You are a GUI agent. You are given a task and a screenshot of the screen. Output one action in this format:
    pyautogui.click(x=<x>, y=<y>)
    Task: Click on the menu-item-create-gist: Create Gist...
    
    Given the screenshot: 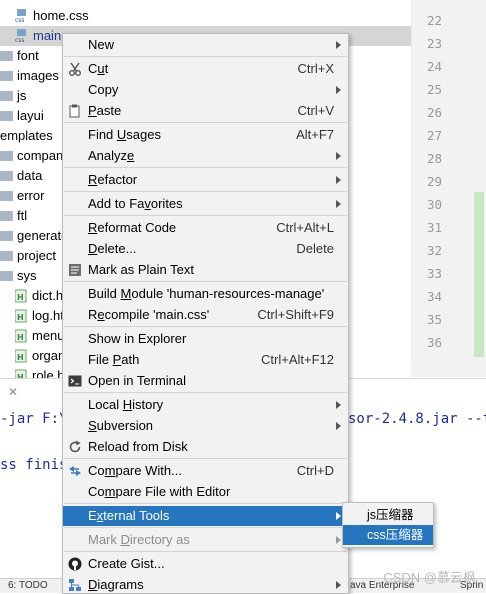 What is the action you would take?
    pyautogui.click(x=205, y=564)
    